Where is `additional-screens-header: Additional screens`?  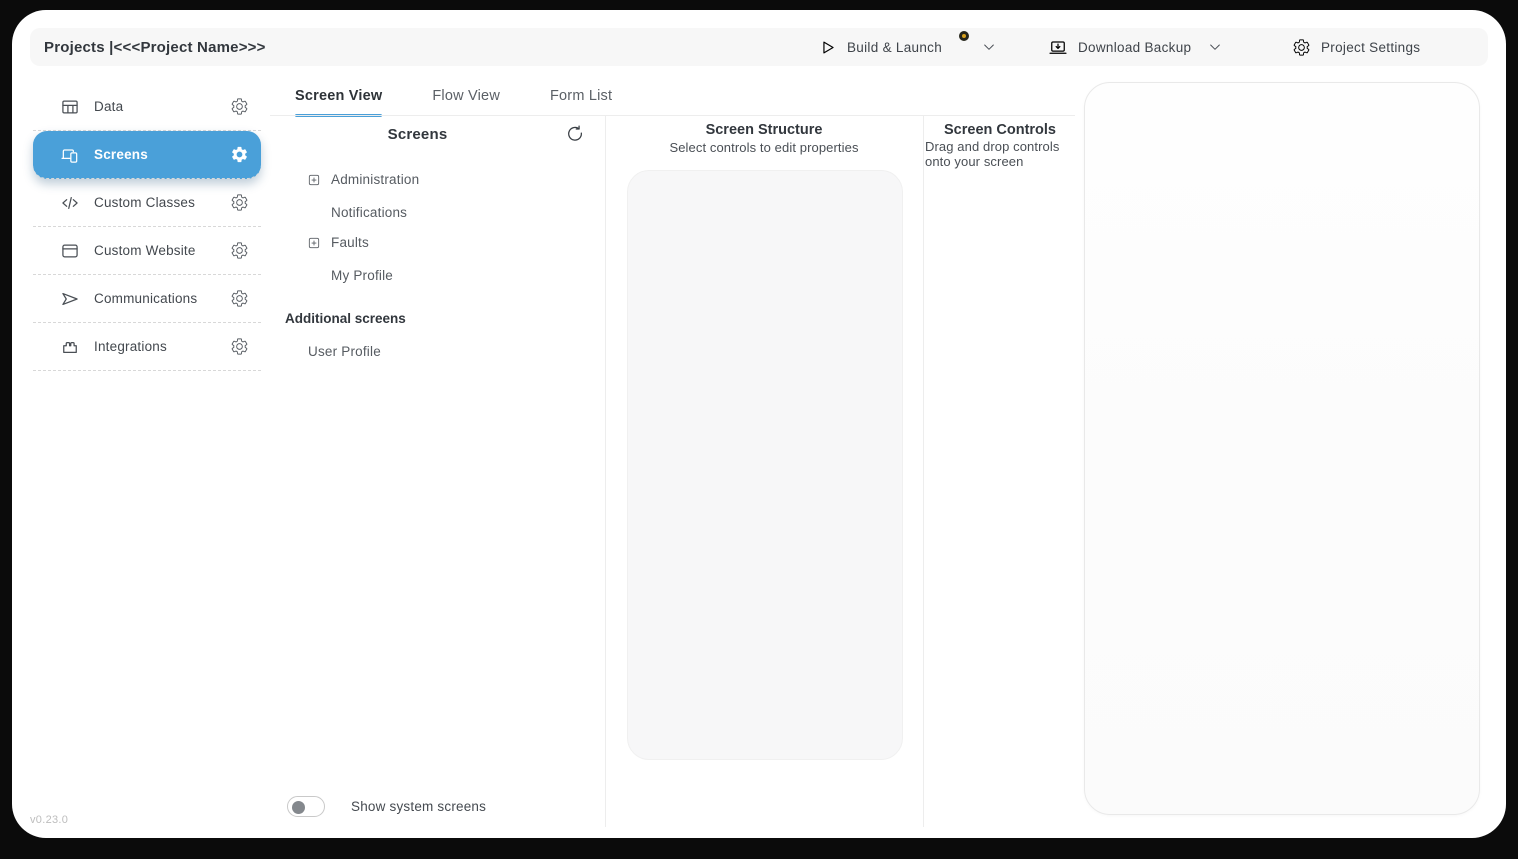
additional-screens-header: Additional screens is located at coordinates (345, 318).